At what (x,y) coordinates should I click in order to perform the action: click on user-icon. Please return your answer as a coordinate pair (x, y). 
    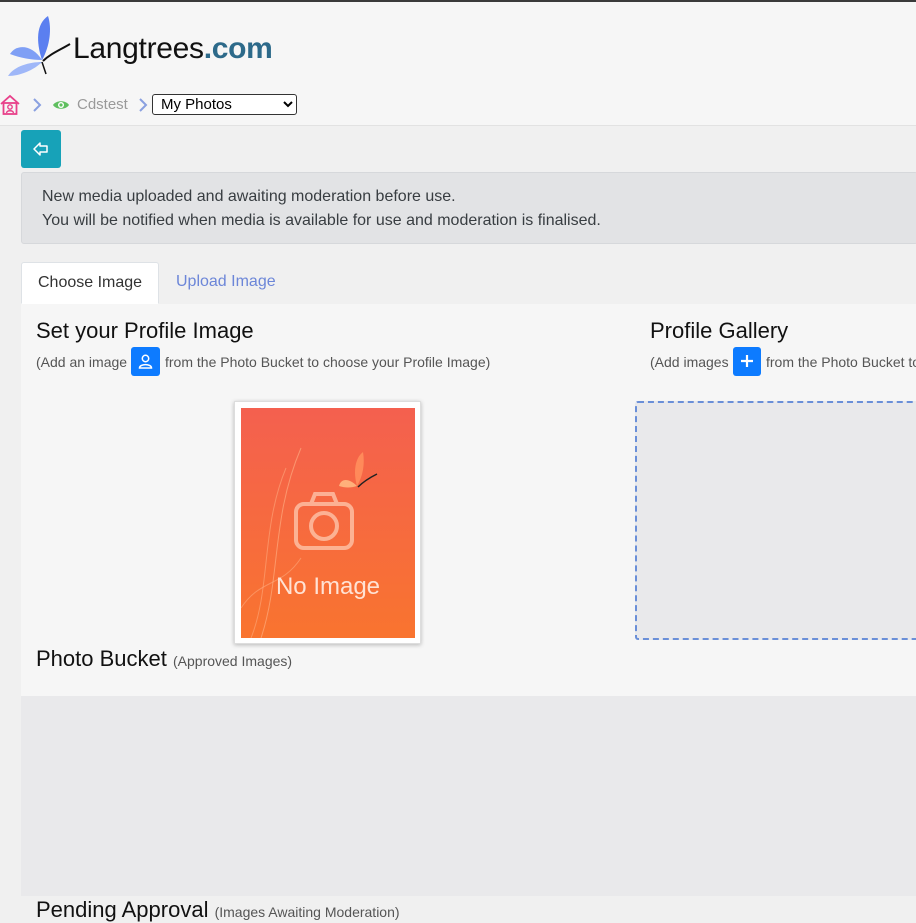
    Looking at the image, I should click on (145, 361).